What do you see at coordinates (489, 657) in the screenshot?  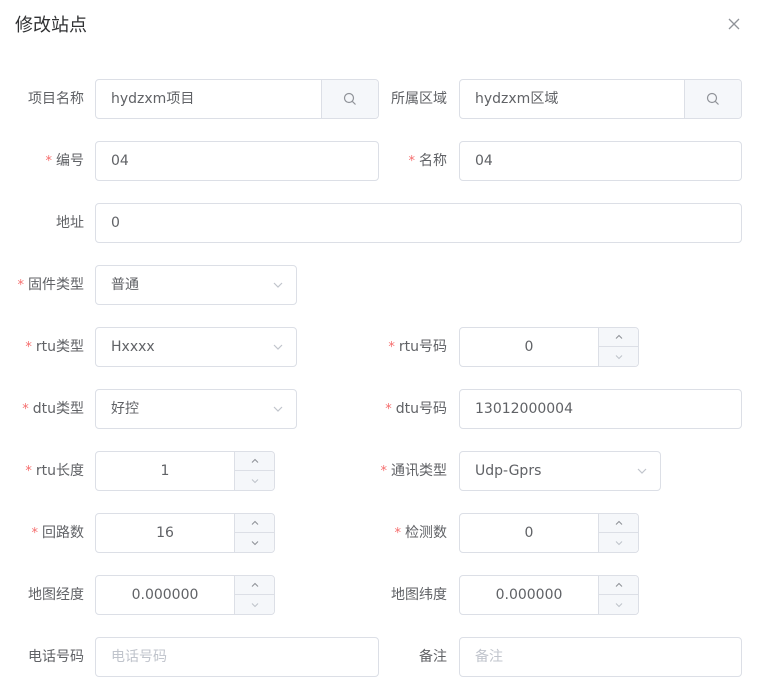 I see `remark-placeholder: 备注` at bounding box center [489, 657].